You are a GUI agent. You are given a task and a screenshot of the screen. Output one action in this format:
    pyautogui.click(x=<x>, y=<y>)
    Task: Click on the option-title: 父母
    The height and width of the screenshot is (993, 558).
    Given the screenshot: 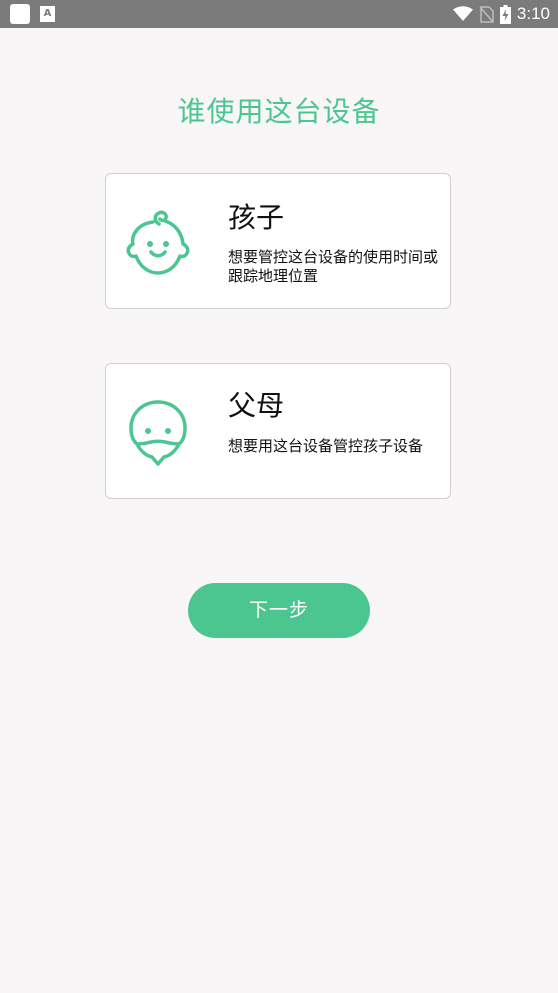 What is the action you would take?
    pyautogui.click(x=256, y=405)
    